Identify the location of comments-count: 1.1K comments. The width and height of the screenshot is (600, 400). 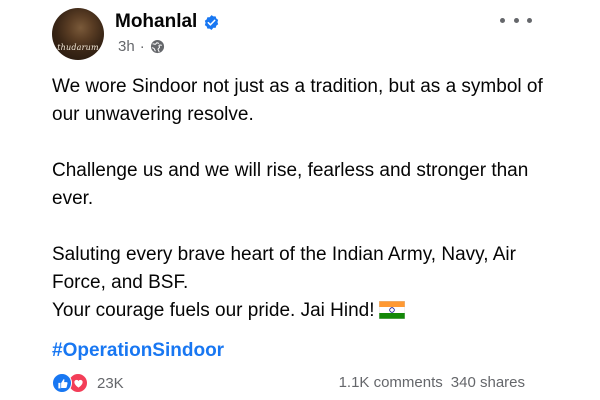
(391, 382).